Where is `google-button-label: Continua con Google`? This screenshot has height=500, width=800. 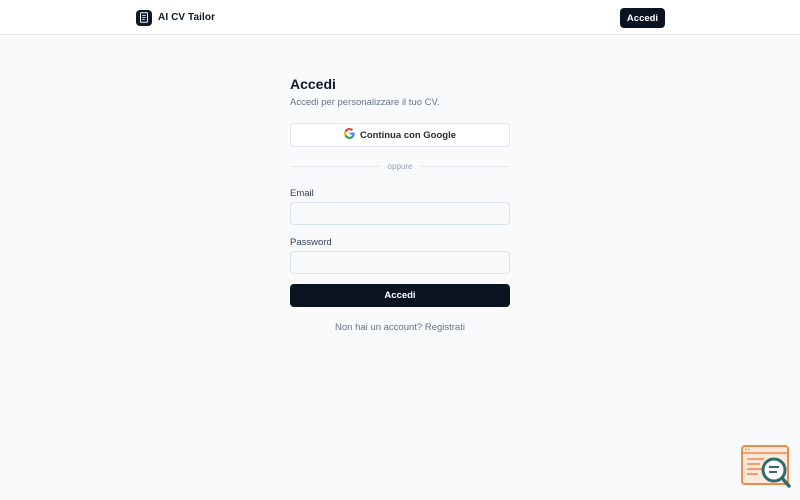 google-button-label: Continua con Google is located at coordinates (408, 135).